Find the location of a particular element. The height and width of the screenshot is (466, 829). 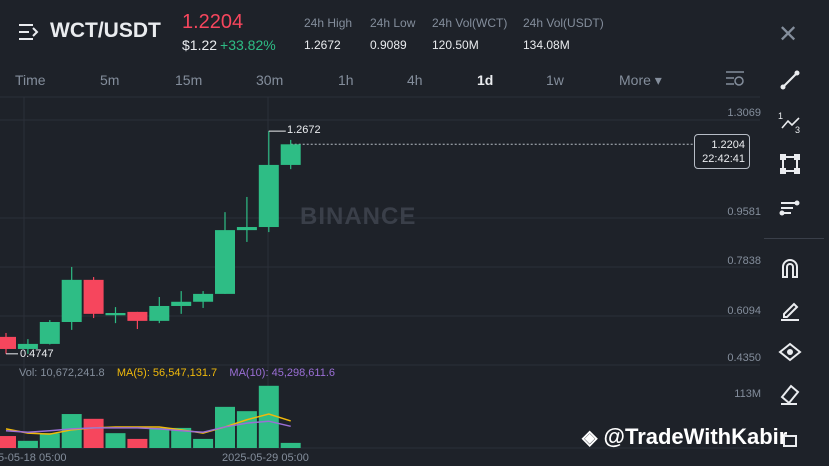

last-price-marker: 1.2204 22:42:41 is located at coordinates (722, 151).